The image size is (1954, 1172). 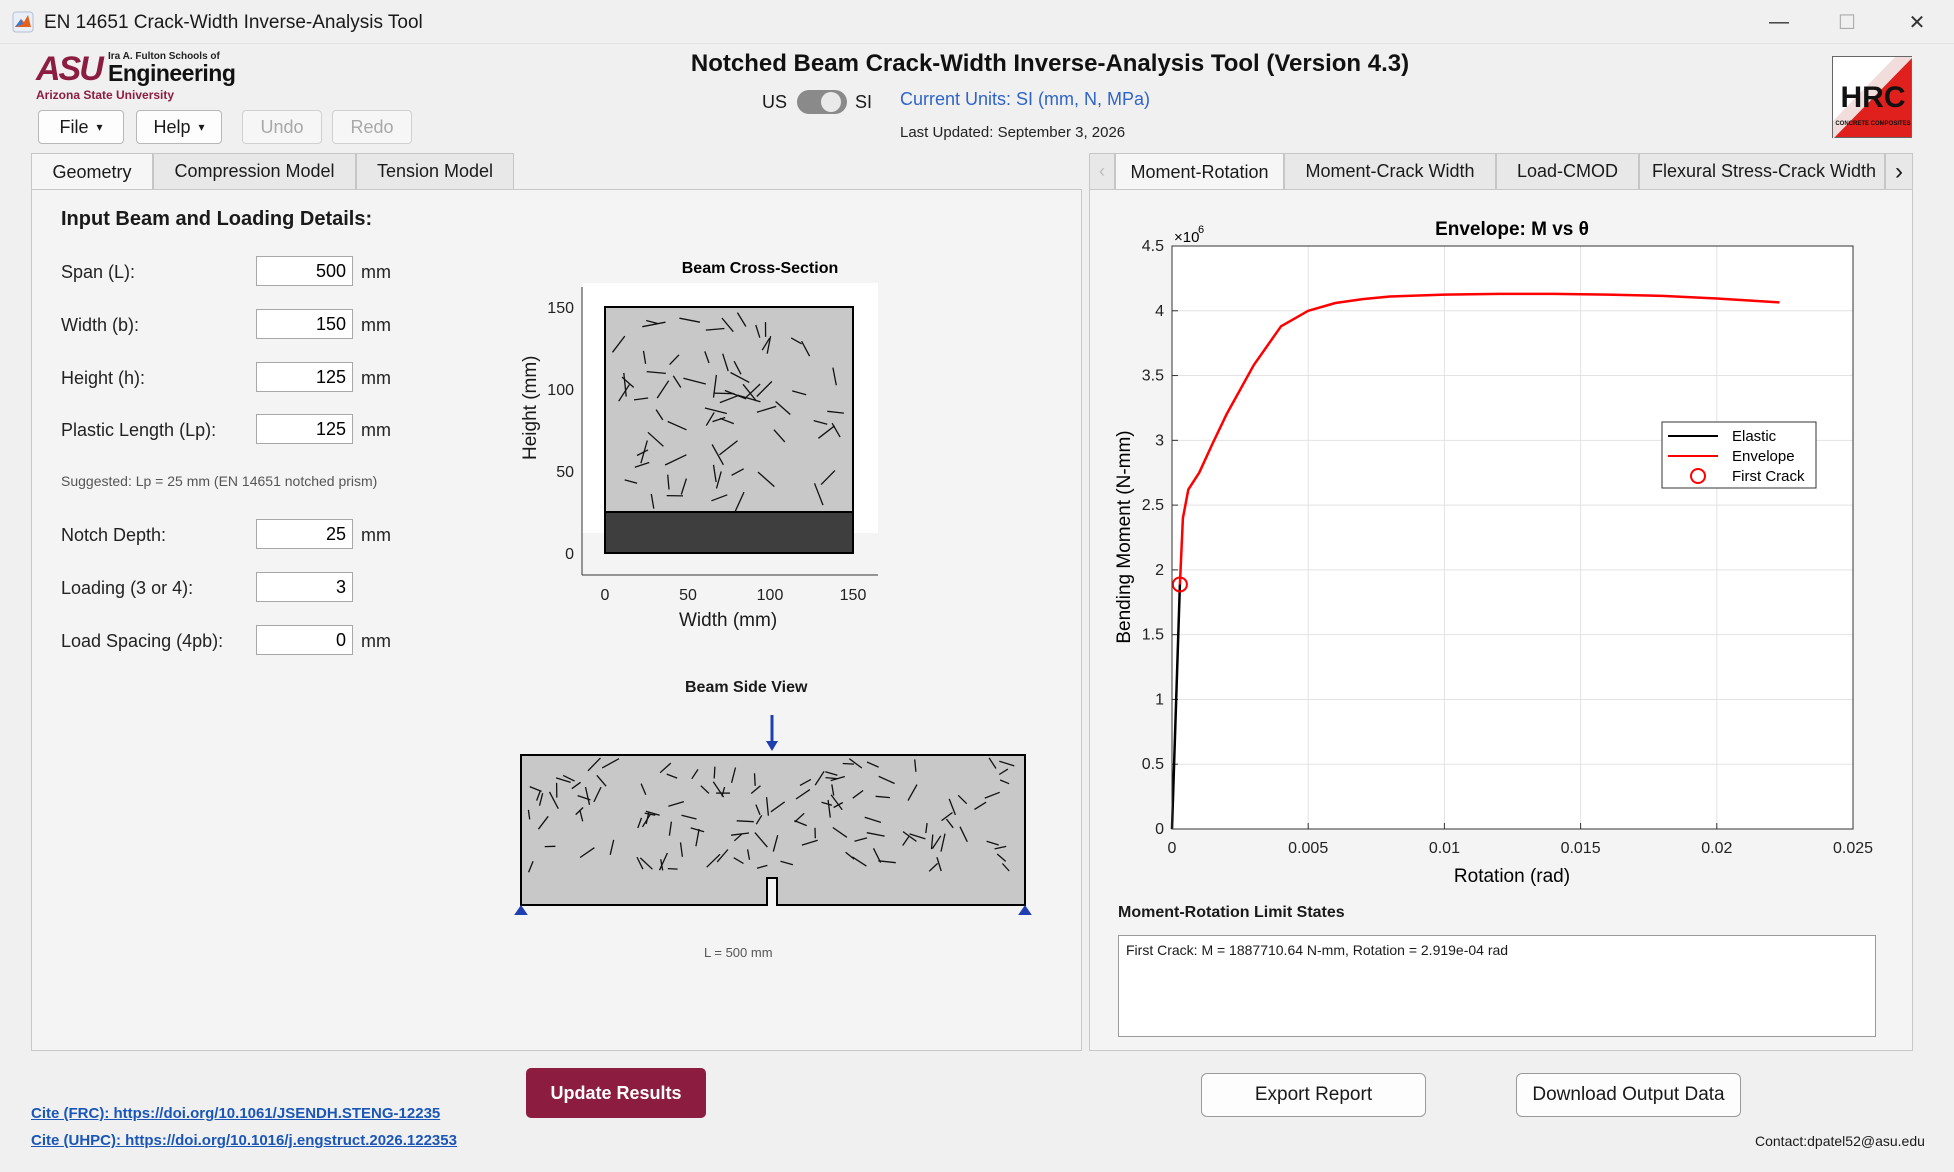 I want to click on x-tick-label: 0, so click(x=1172, y=848).